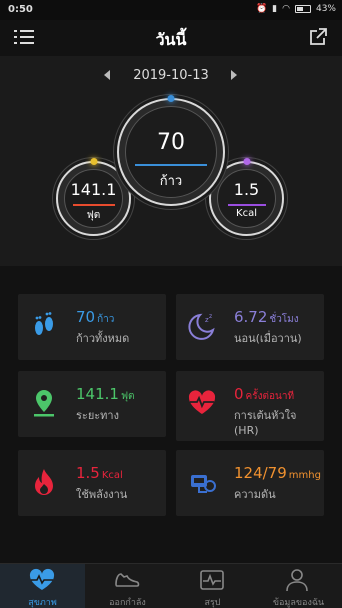 The height and width of the screenshot is (608, 342). Describe the element at coordinates (304, 475) in the screenshot. I see `blood-pressure-unit: mmhg` at that location.